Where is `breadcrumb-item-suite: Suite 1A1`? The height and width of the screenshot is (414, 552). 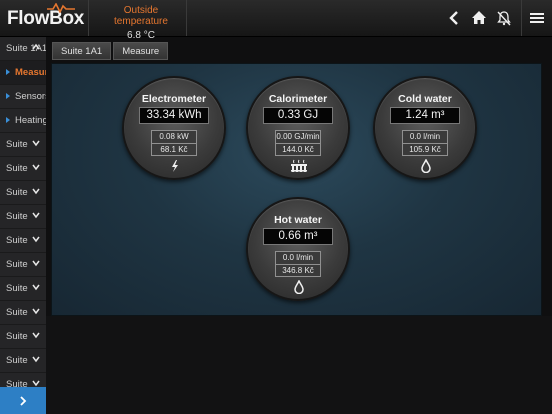 breadcrumb-item-suite: Suite 1A1 is located at coordinates (82, 51).